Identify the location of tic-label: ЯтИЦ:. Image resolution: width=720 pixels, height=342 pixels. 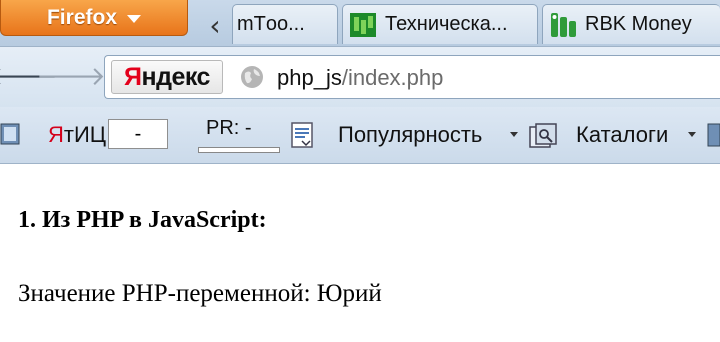
(80, 135).